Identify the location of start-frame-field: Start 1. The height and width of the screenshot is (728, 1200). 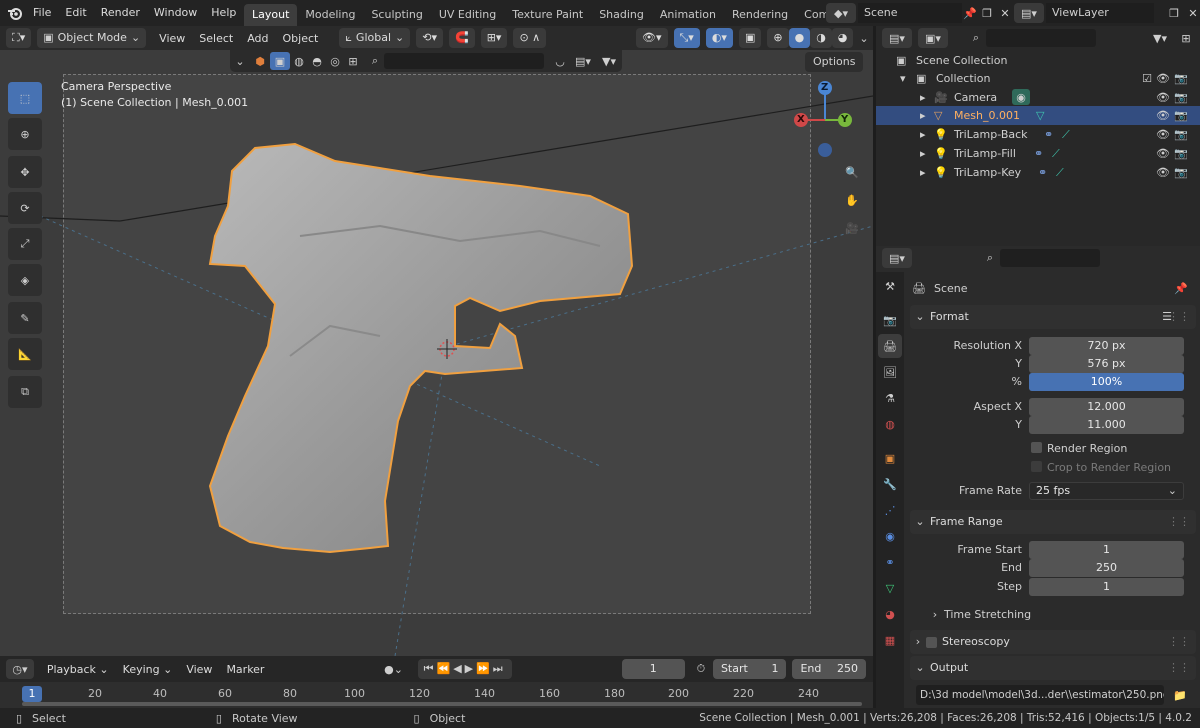
(749, 669).